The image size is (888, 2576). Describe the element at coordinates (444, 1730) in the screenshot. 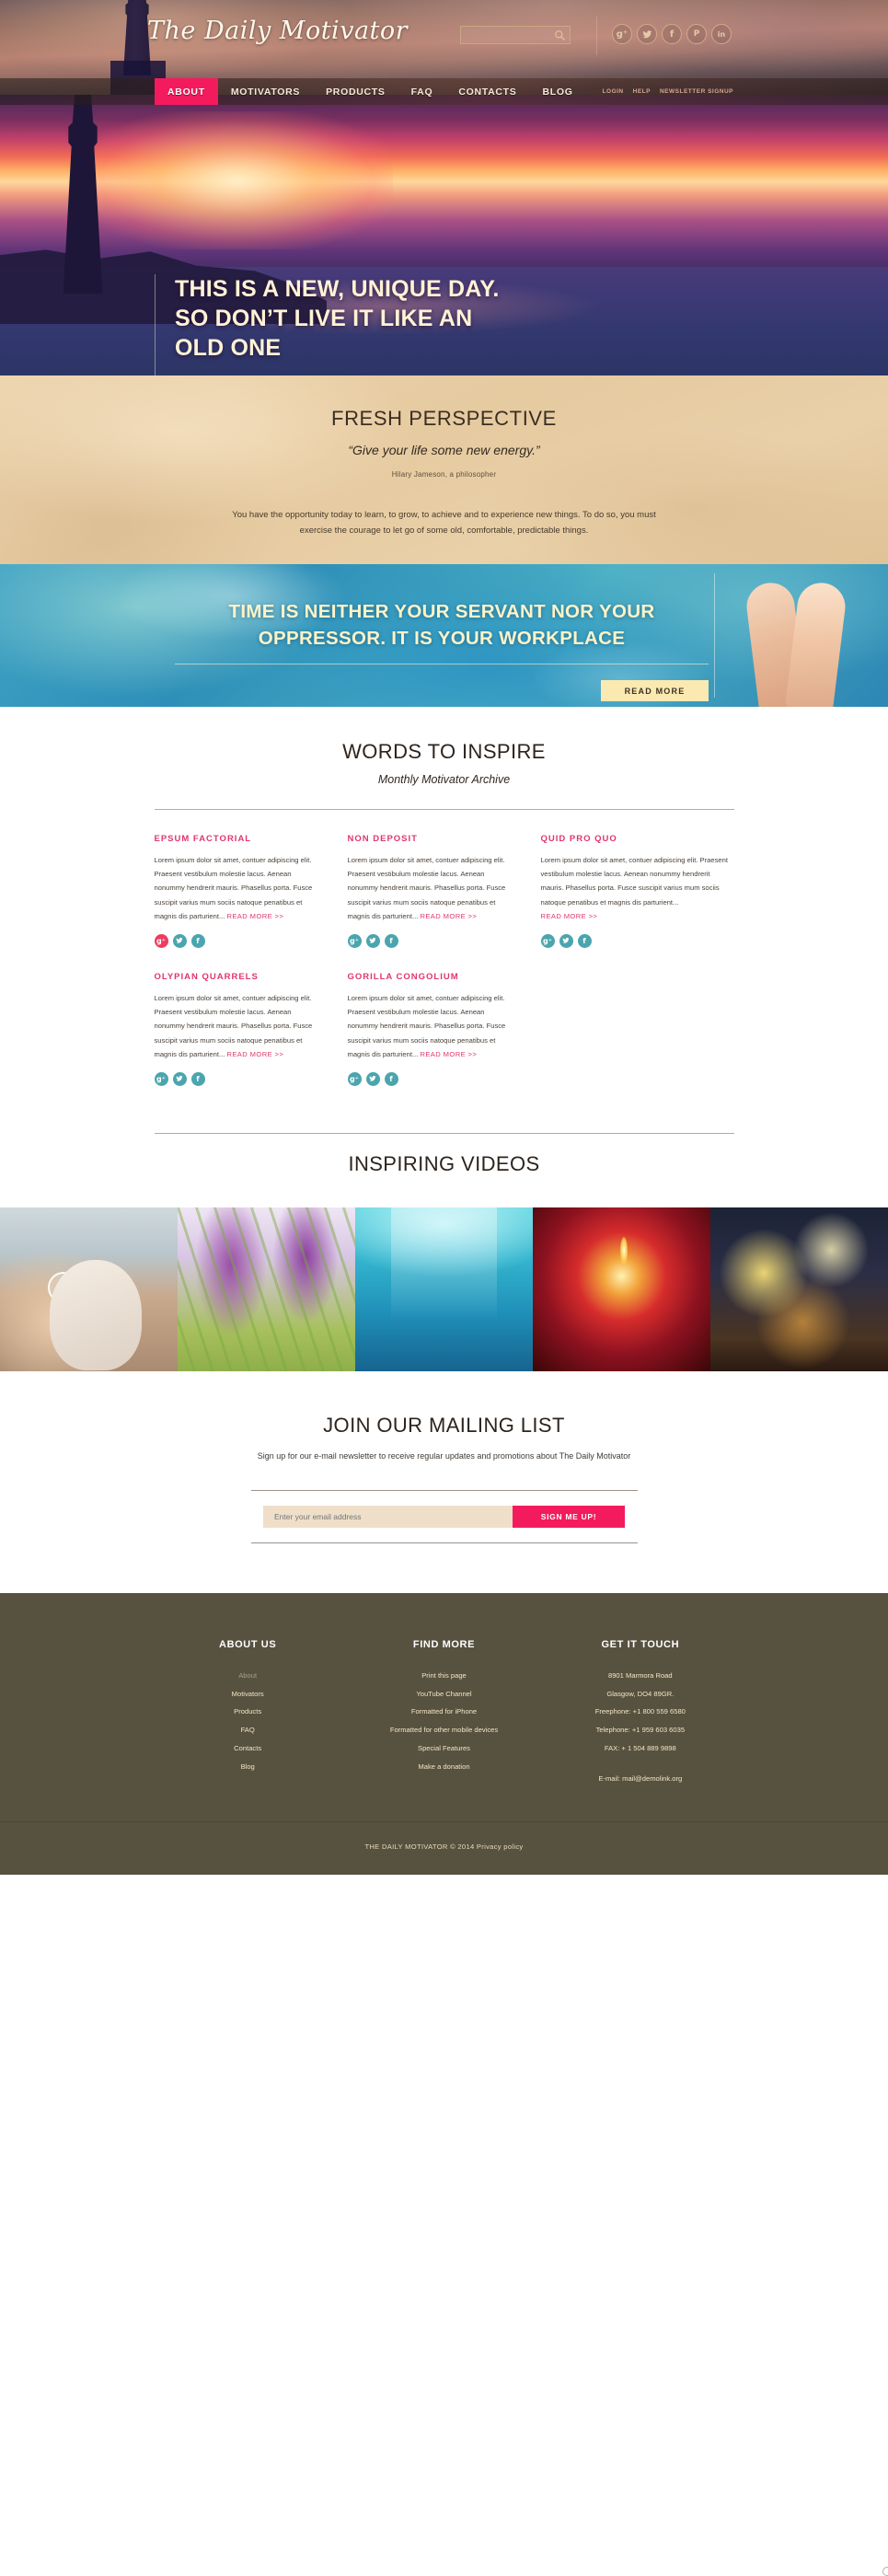

I see `footer-link-mobile: Formatted for other mobile devices` at that location.